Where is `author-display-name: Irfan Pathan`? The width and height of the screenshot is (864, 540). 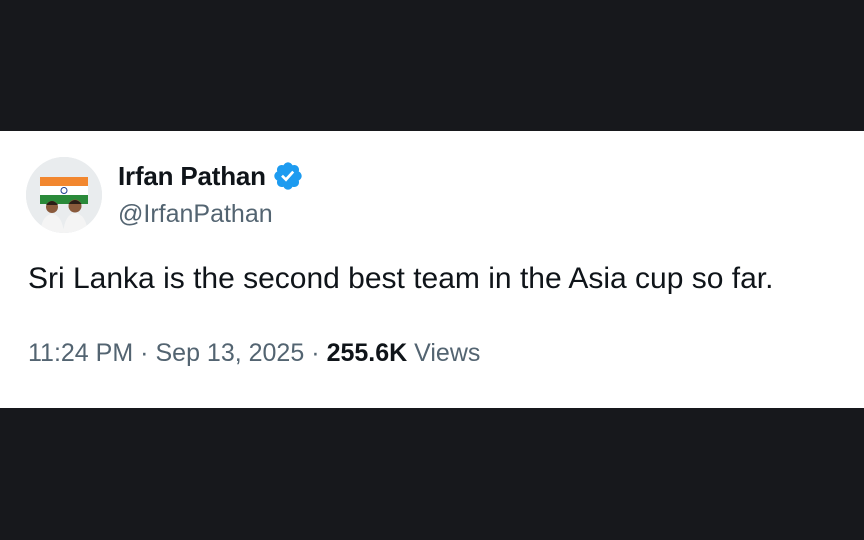 author-display-name: Irfan Pathan is located at coordinates (192, 176).